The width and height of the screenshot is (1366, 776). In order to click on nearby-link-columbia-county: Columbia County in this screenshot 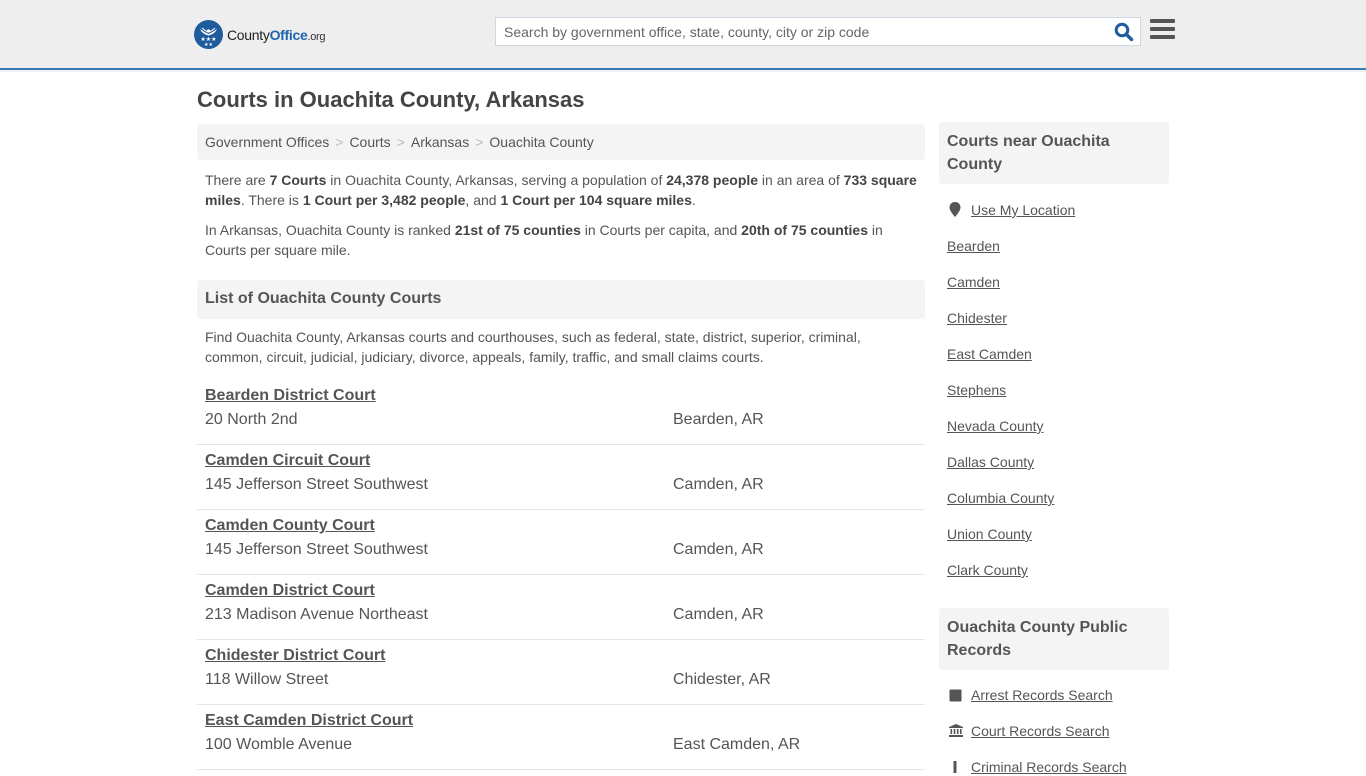, I will do `click(1000, 498)`.